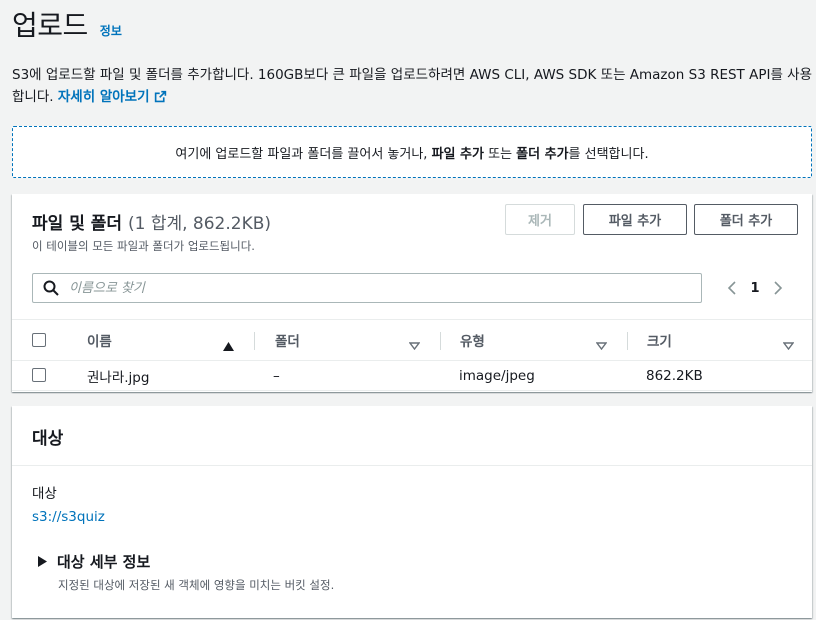 The width and height of the screenshot is (816, 620). I want to click on pagination: 1, so click(755, 288).